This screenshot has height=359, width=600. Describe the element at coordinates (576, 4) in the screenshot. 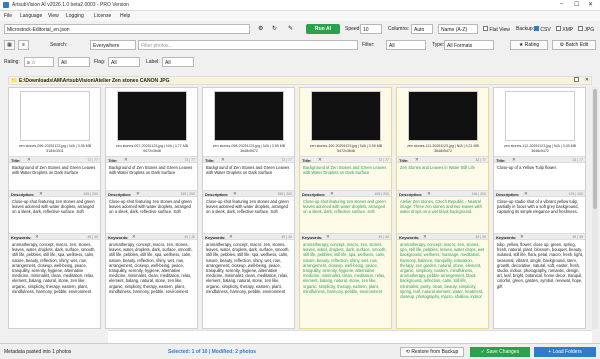

I see `maximize-icon: ☐` at that location.